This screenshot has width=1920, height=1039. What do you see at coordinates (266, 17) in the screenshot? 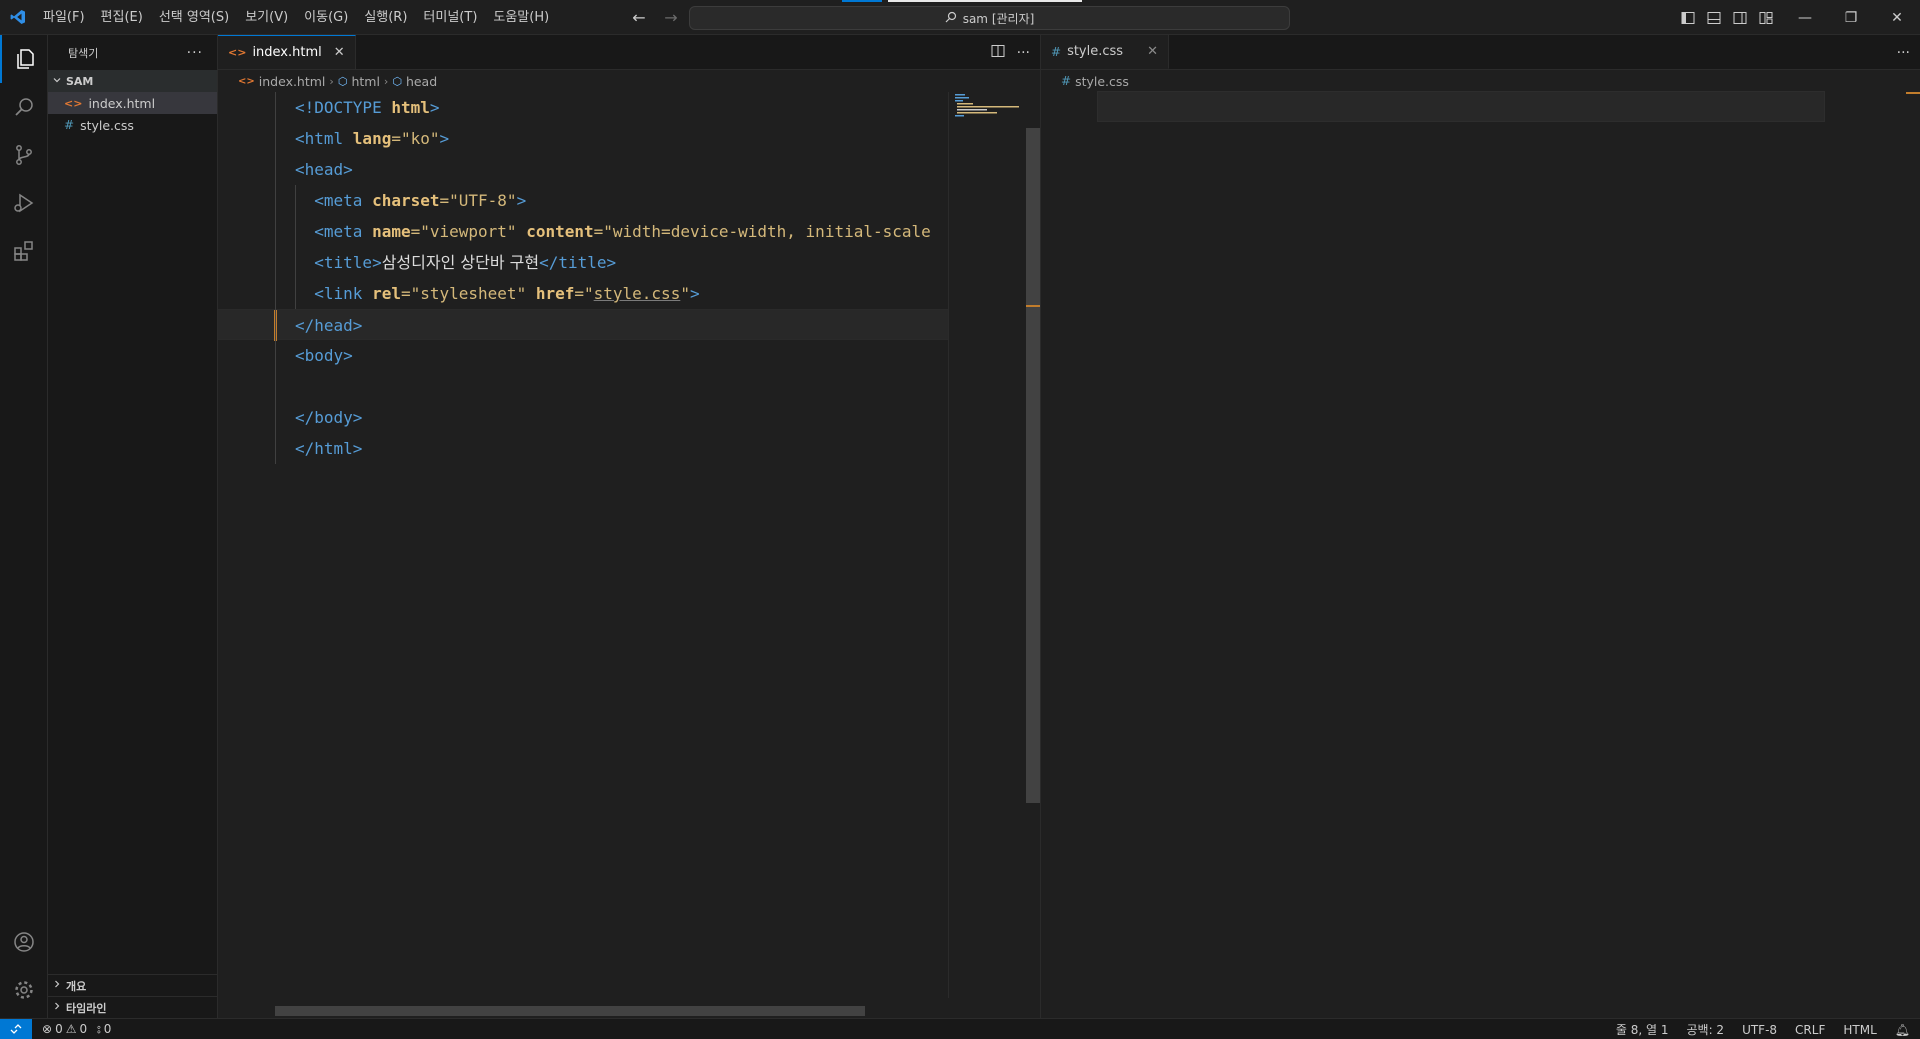
I see `menu-item: 보기(V)` at bounding box center [266, 17].